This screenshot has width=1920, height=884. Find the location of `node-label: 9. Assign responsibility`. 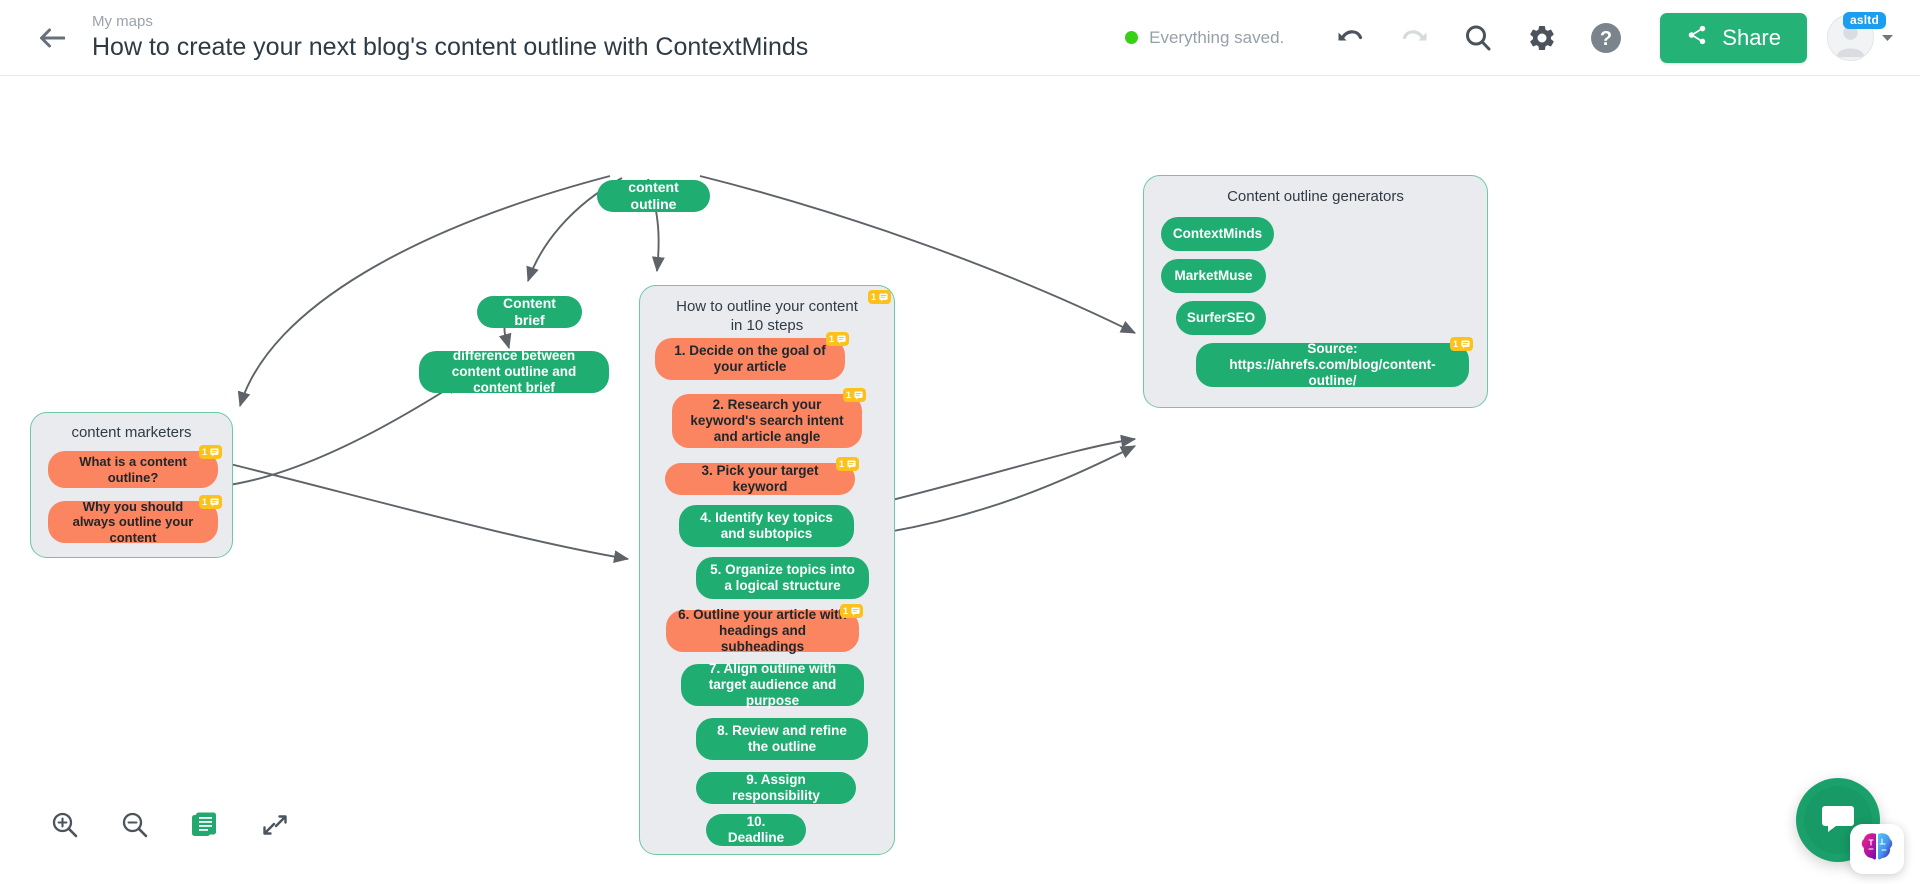

node-label: 9. Assign responsibility is located at coordinates (776, 787).